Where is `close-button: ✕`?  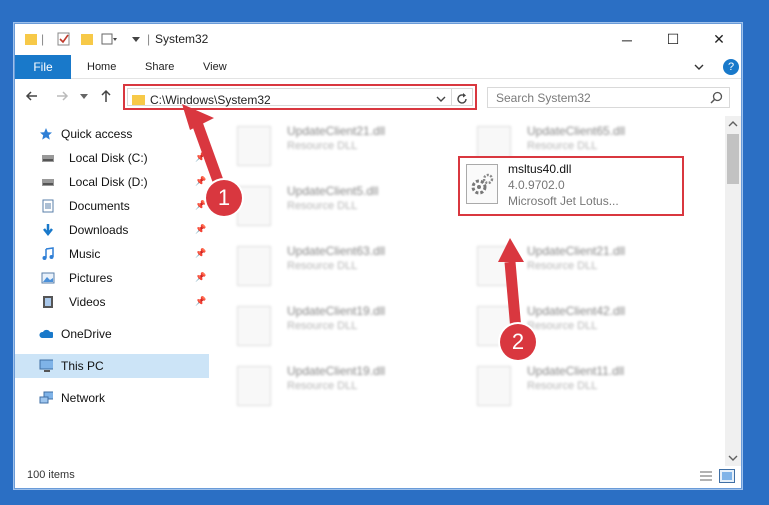 close-button: ✕ is located at coordinates (719, 39).